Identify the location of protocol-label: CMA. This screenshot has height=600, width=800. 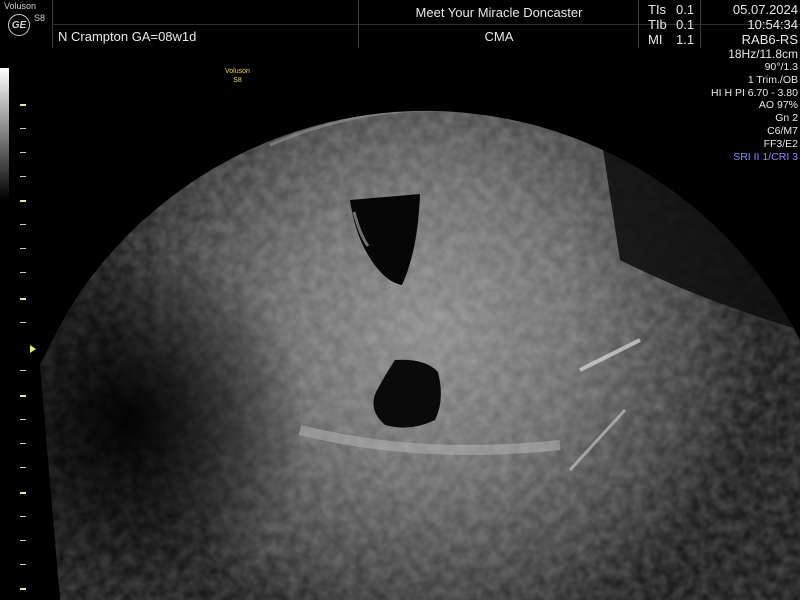
(499, 36).